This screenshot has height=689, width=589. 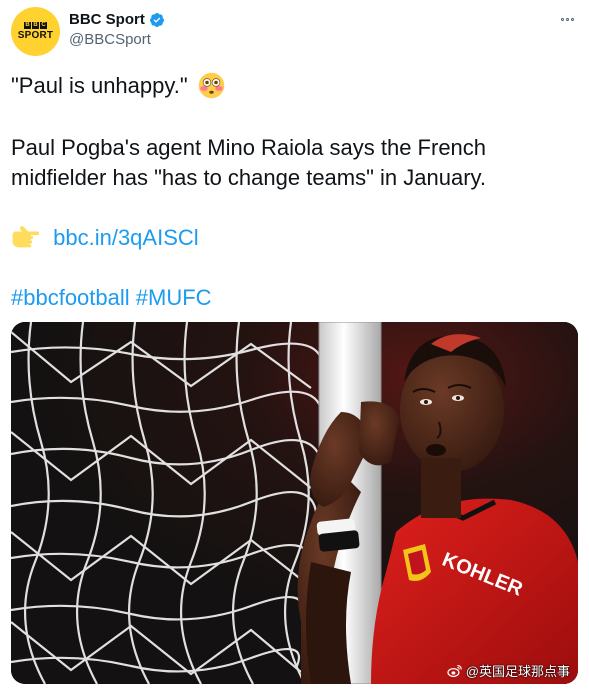 What do you see at coordinates (454, 670) in the screenshot?
I see `weibo-icon` at bounding box center [454, 670].